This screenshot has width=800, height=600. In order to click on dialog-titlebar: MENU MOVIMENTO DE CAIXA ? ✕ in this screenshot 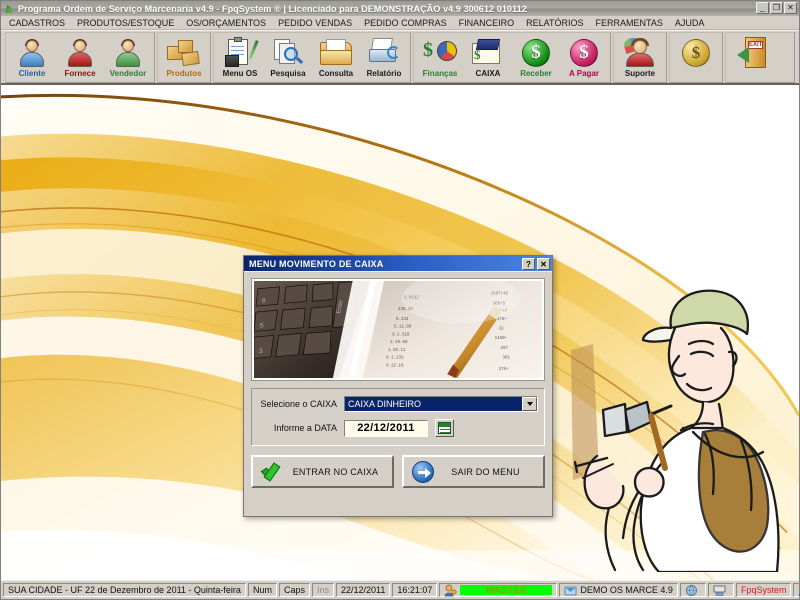, I will do `click(398, 263)`.